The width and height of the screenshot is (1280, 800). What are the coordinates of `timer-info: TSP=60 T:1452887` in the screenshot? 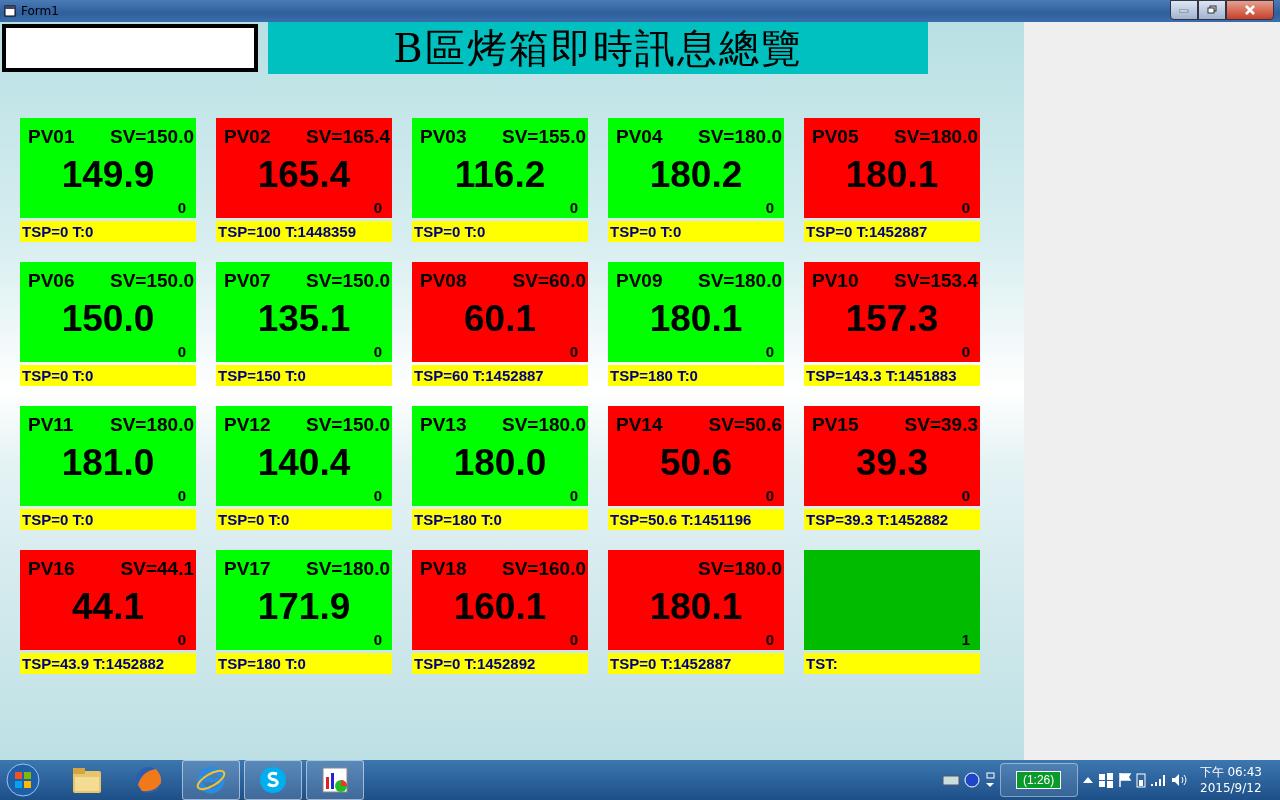 It's located at (500, 375).